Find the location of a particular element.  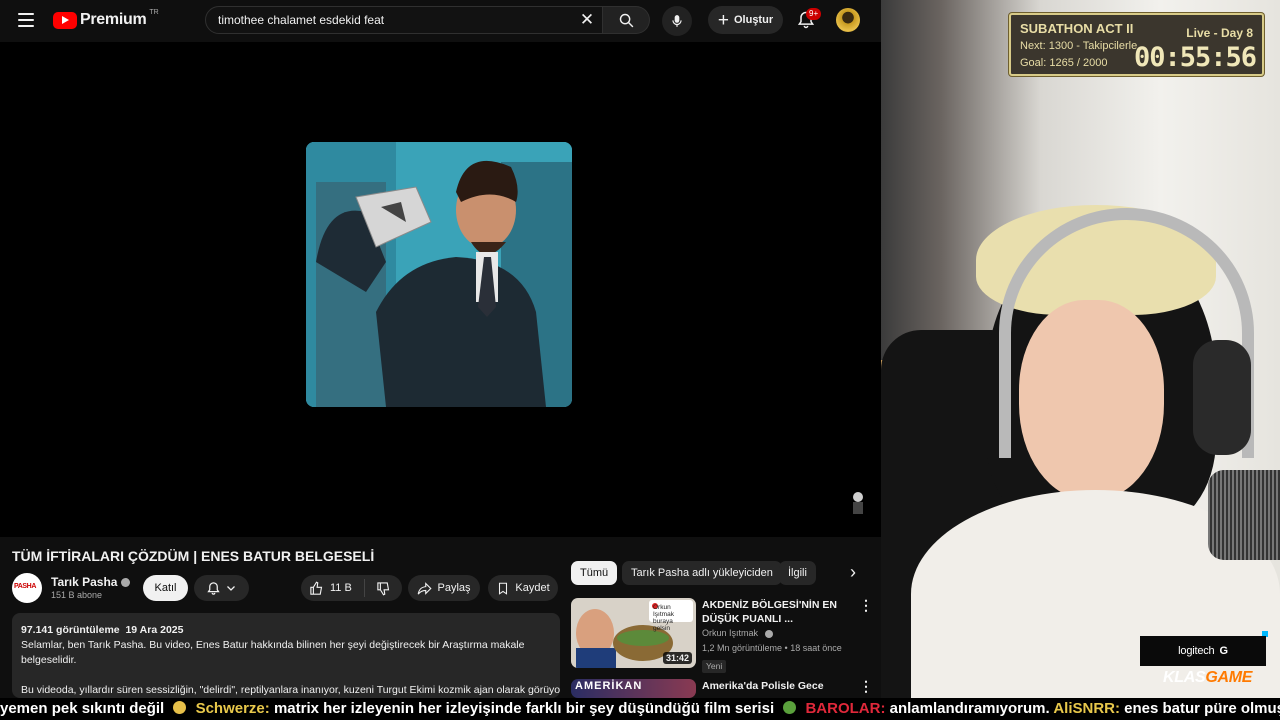

youtube-premium-logo: Premium TR is located at coordinates (106, 18).